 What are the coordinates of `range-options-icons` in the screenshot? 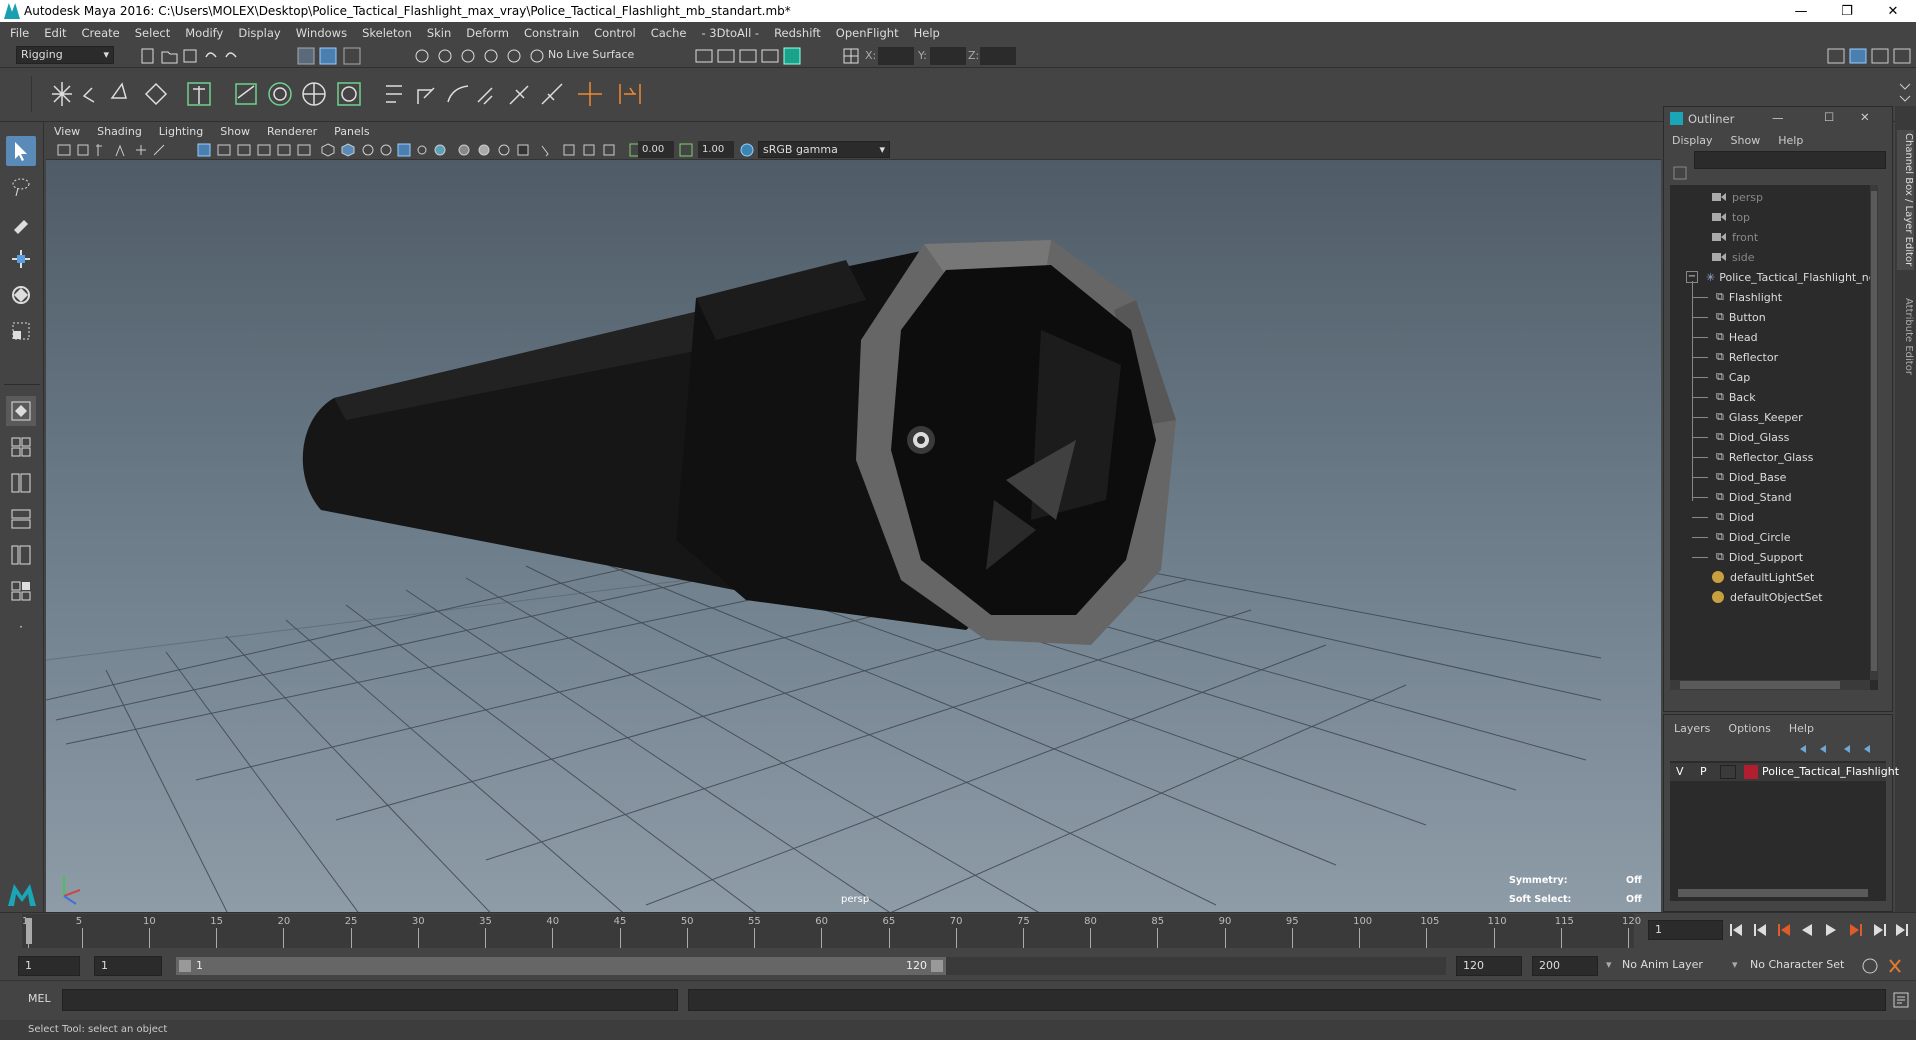 It's located at (1885, 966).